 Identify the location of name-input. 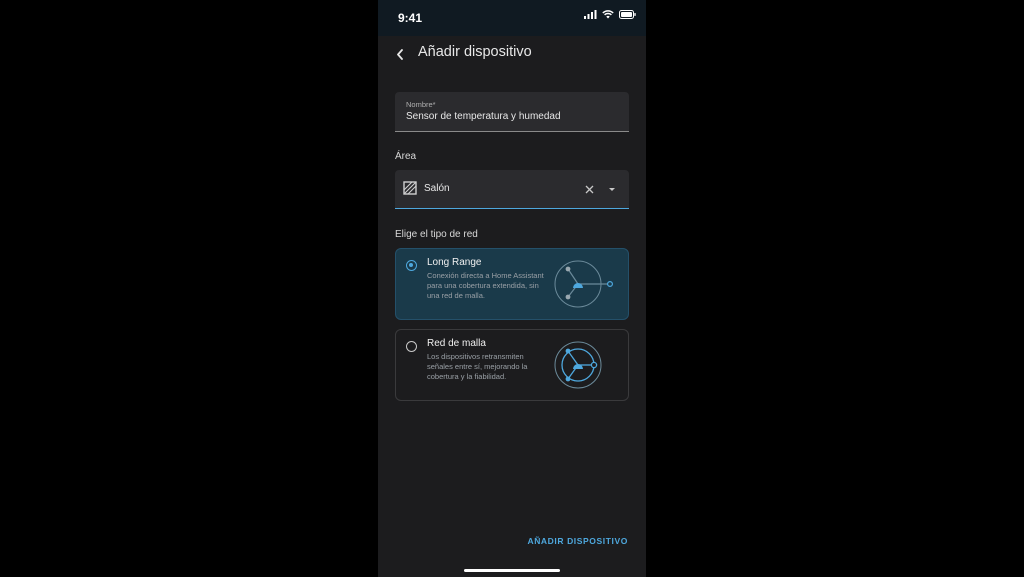
(511, 116).